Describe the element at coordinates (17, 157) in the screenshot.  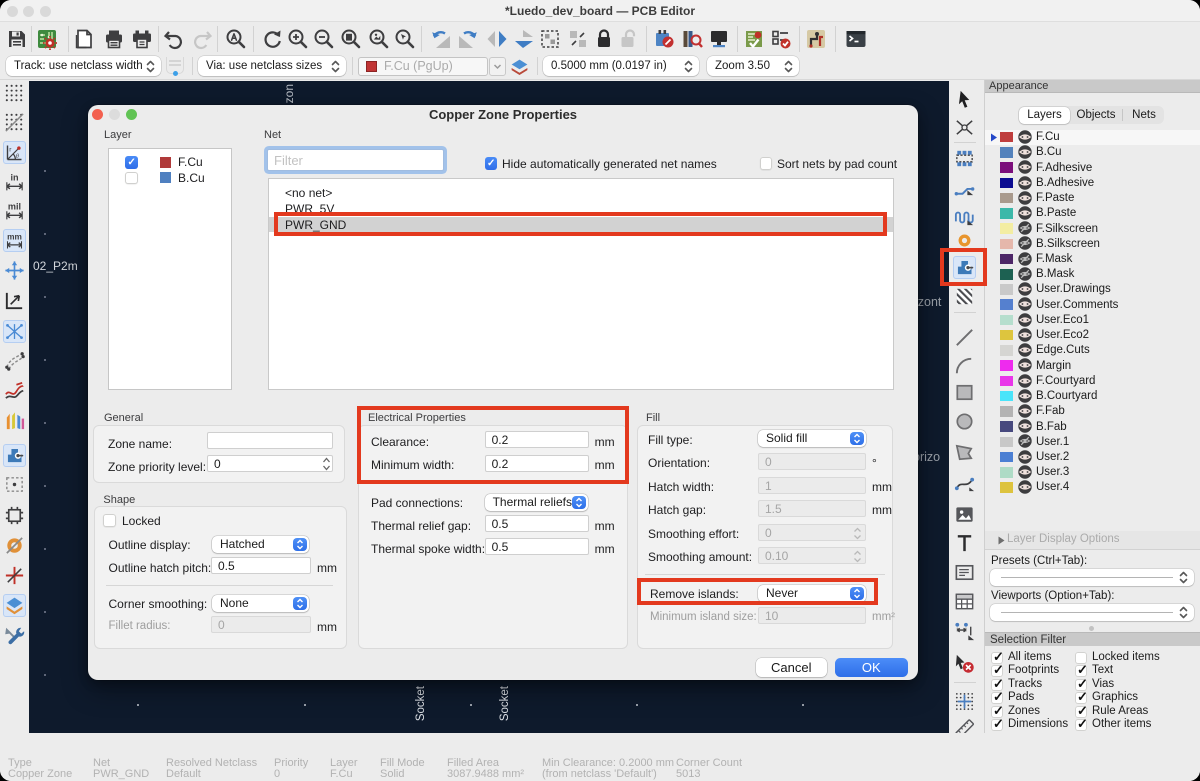
I see `svg-text: θ` at that location.